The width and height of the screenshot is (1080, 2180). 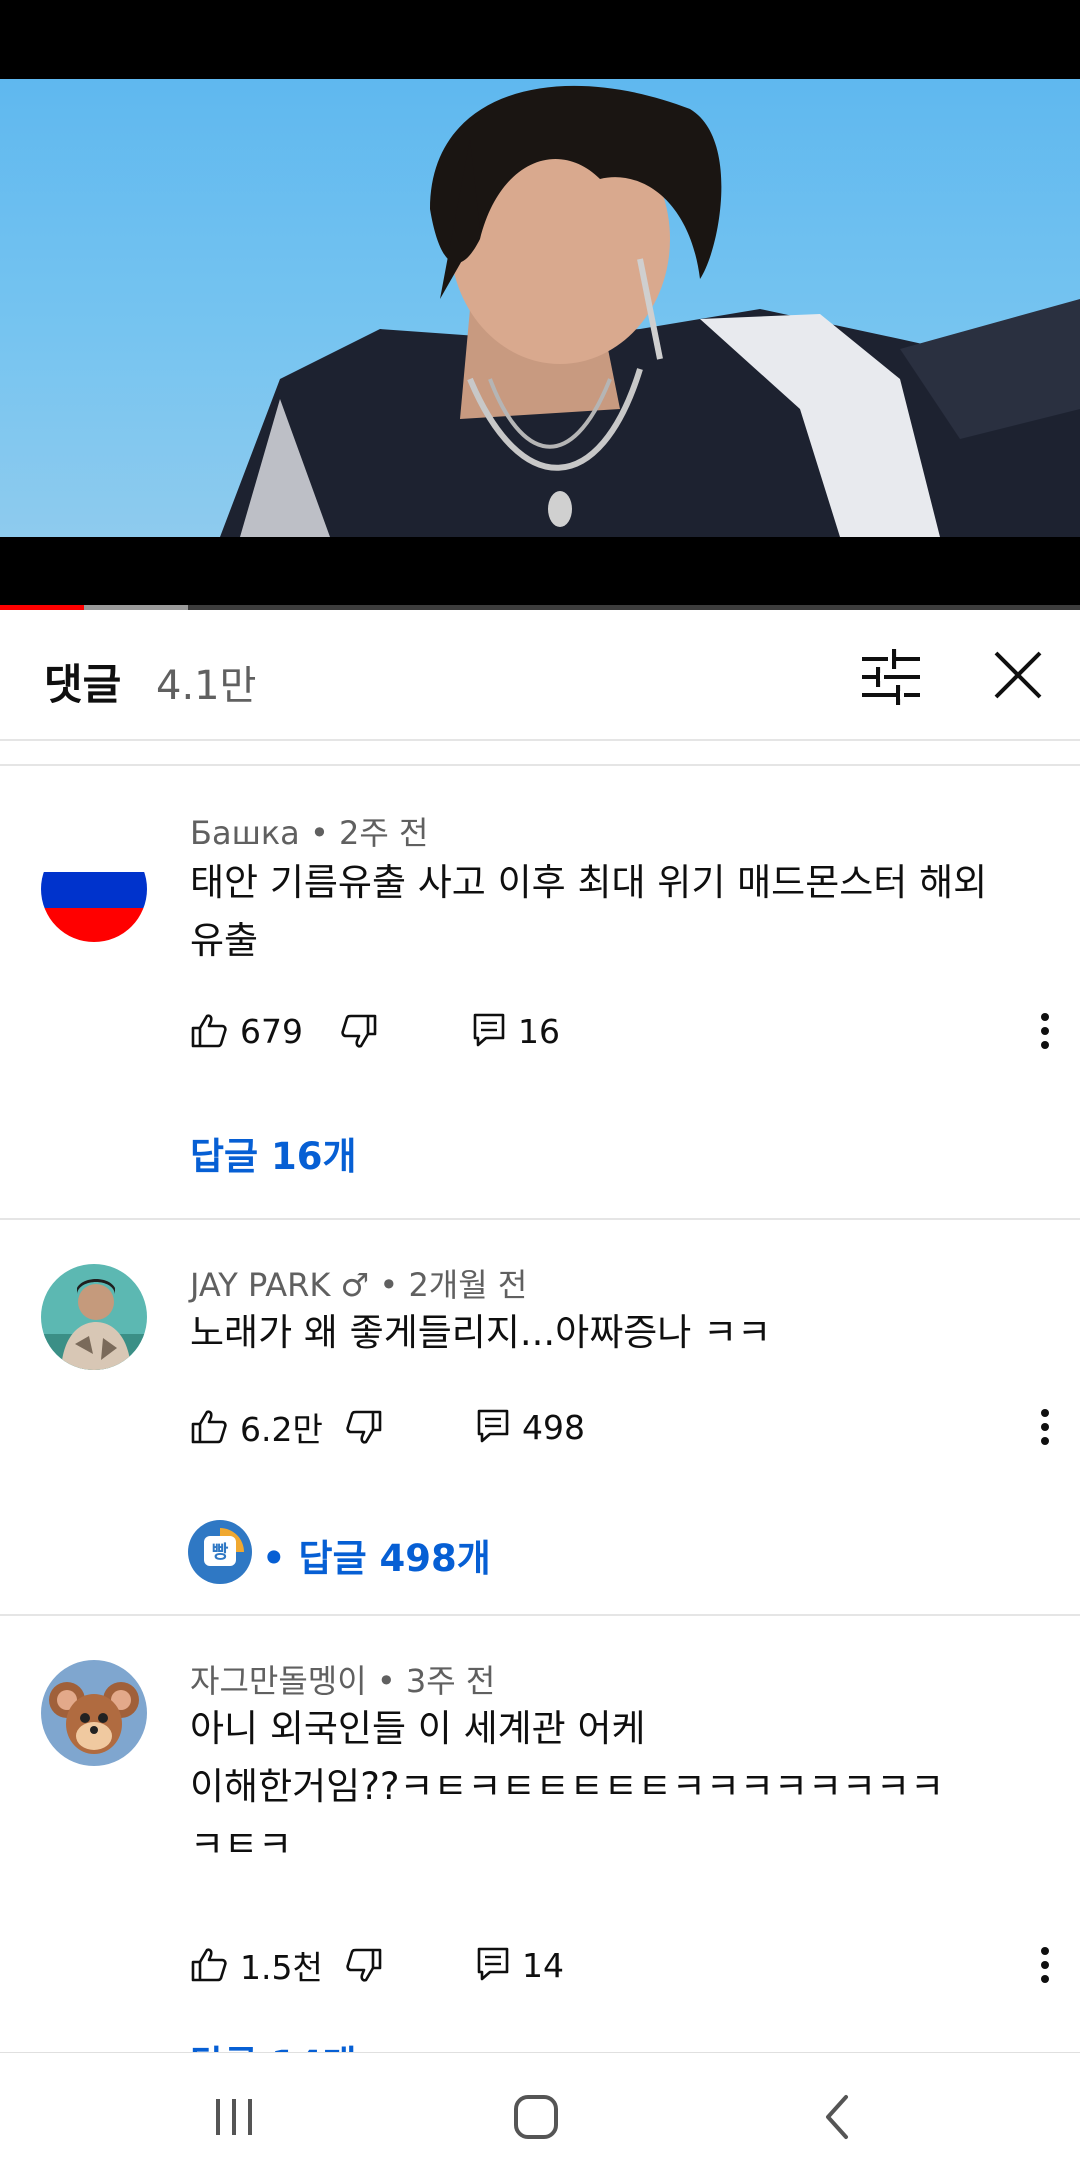 What do you see at coordinates (553, 1427) in the screenshot?
I see `reply-count: 498` at bounding box center [553, 1427].